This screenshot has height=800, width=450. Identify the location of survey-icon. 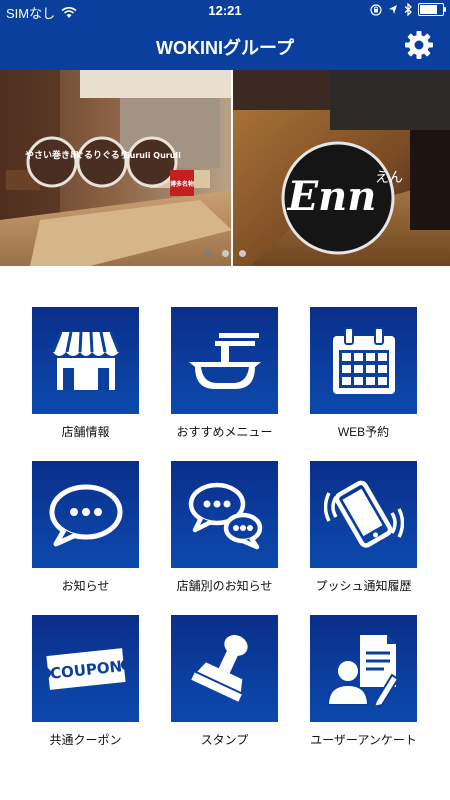
(362, 670).